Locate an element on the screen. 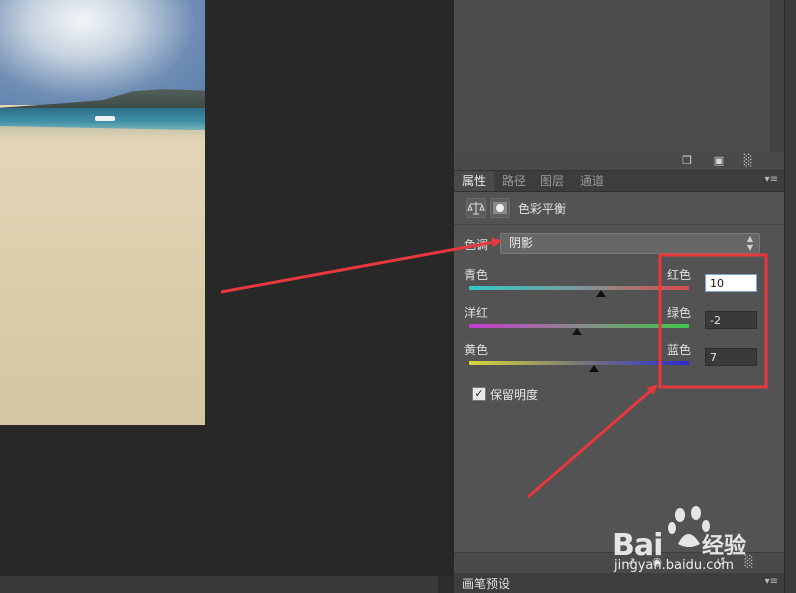 This screenshot has width=796, height=593. camera-icon: ▣ is located at coordinates (719, 160).